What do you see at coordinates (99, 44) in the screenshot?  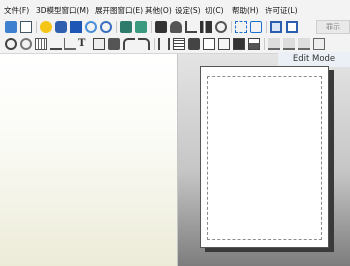 I see `image-icon` at bounding box center [99, 44].